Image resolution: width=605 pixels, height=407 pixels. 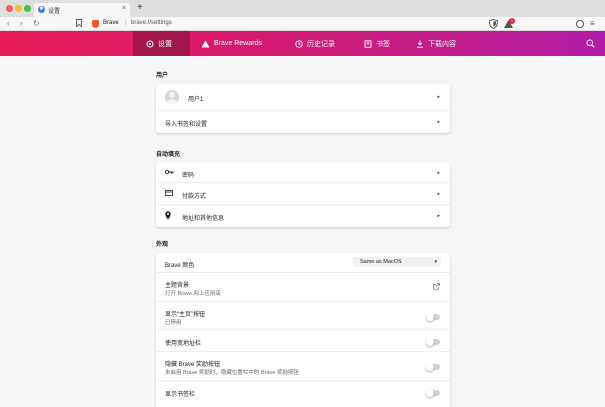 I want to click on nav-history-label: 历史记录, so click(x=321, y=44).